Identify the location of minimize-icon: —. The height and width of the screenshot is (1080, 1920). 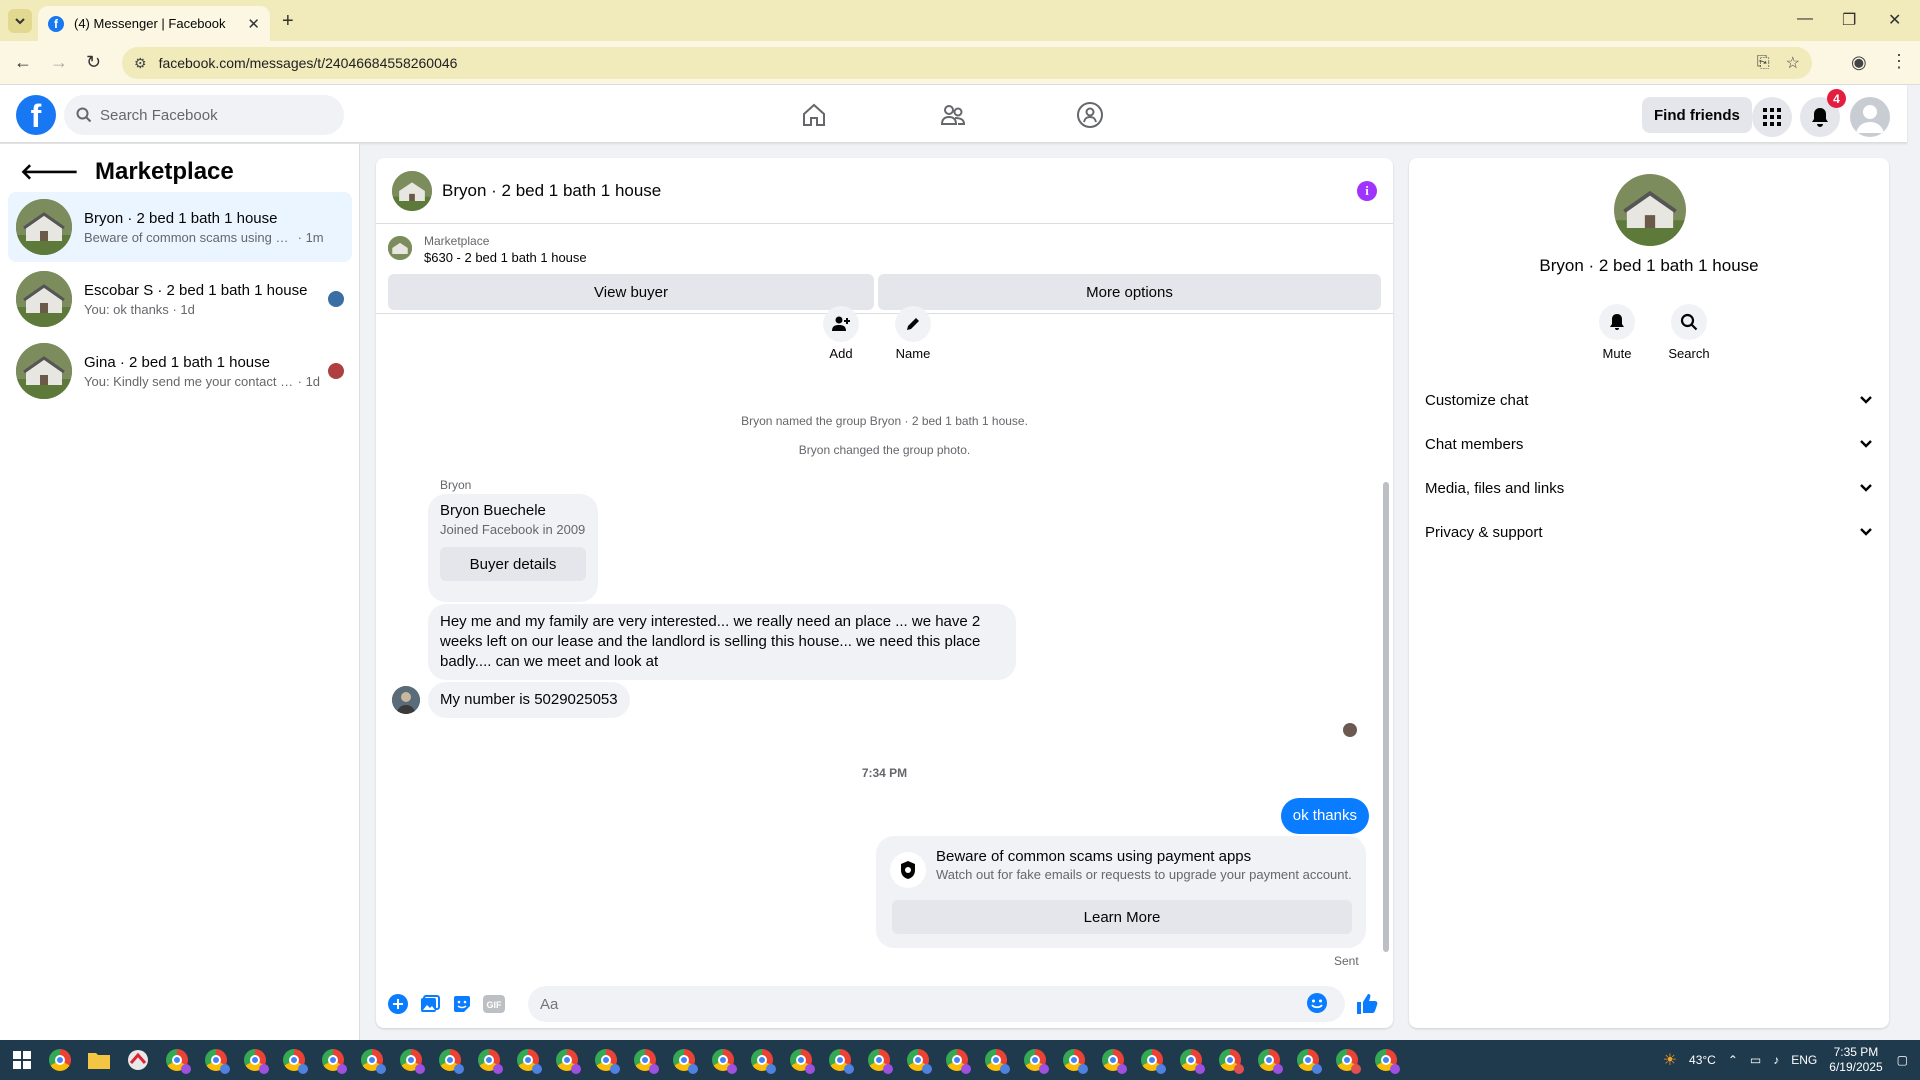
(1805, 19).